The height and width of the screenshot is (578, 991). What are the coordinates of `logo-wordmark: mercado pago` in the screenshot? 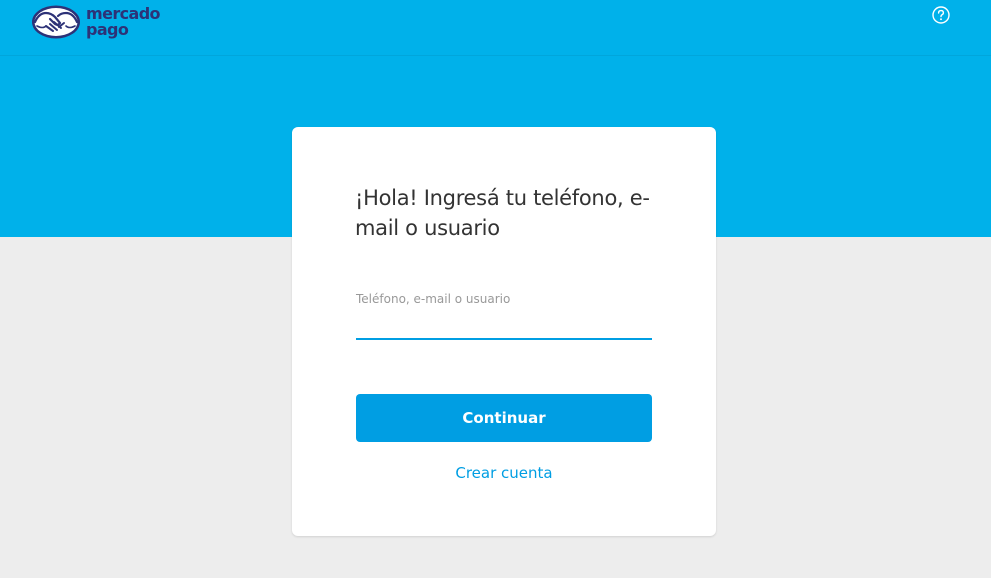 It's located at (123, 22).